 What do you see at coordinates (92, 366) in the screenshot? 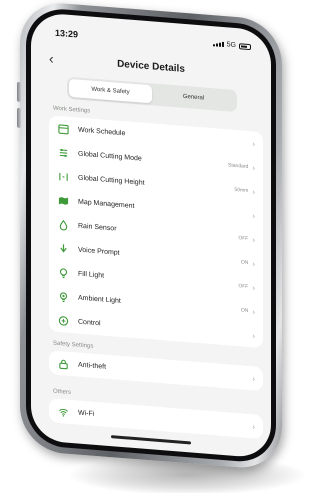
I see `row-label: Anti-theft` at bounding box center [92, 366].